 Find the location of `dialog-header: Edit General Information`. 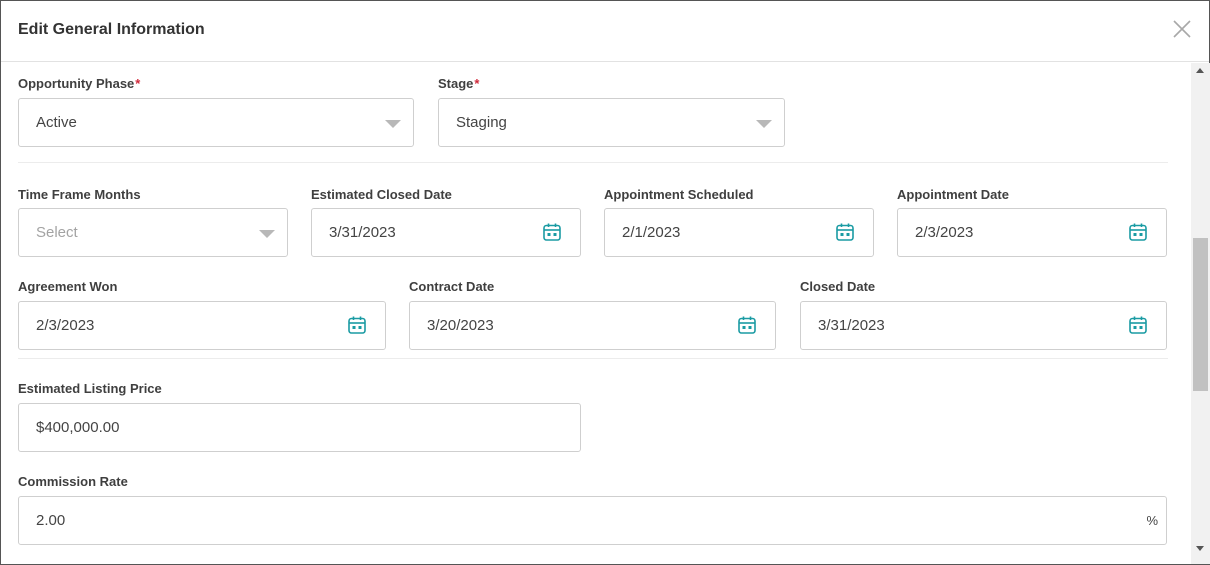

dialog-header: Edit General Information is located at coordinates (605, 31).